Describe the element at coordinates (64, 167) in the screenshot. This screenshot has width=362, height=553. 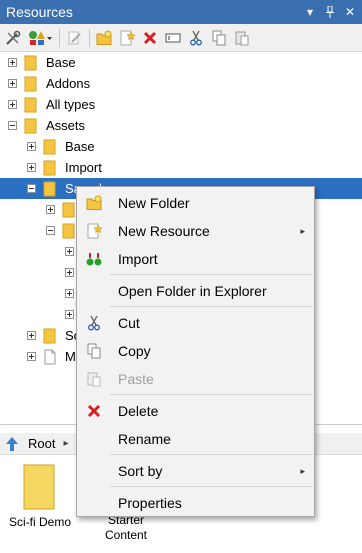
I see `tree-item-import: Import` at that location.